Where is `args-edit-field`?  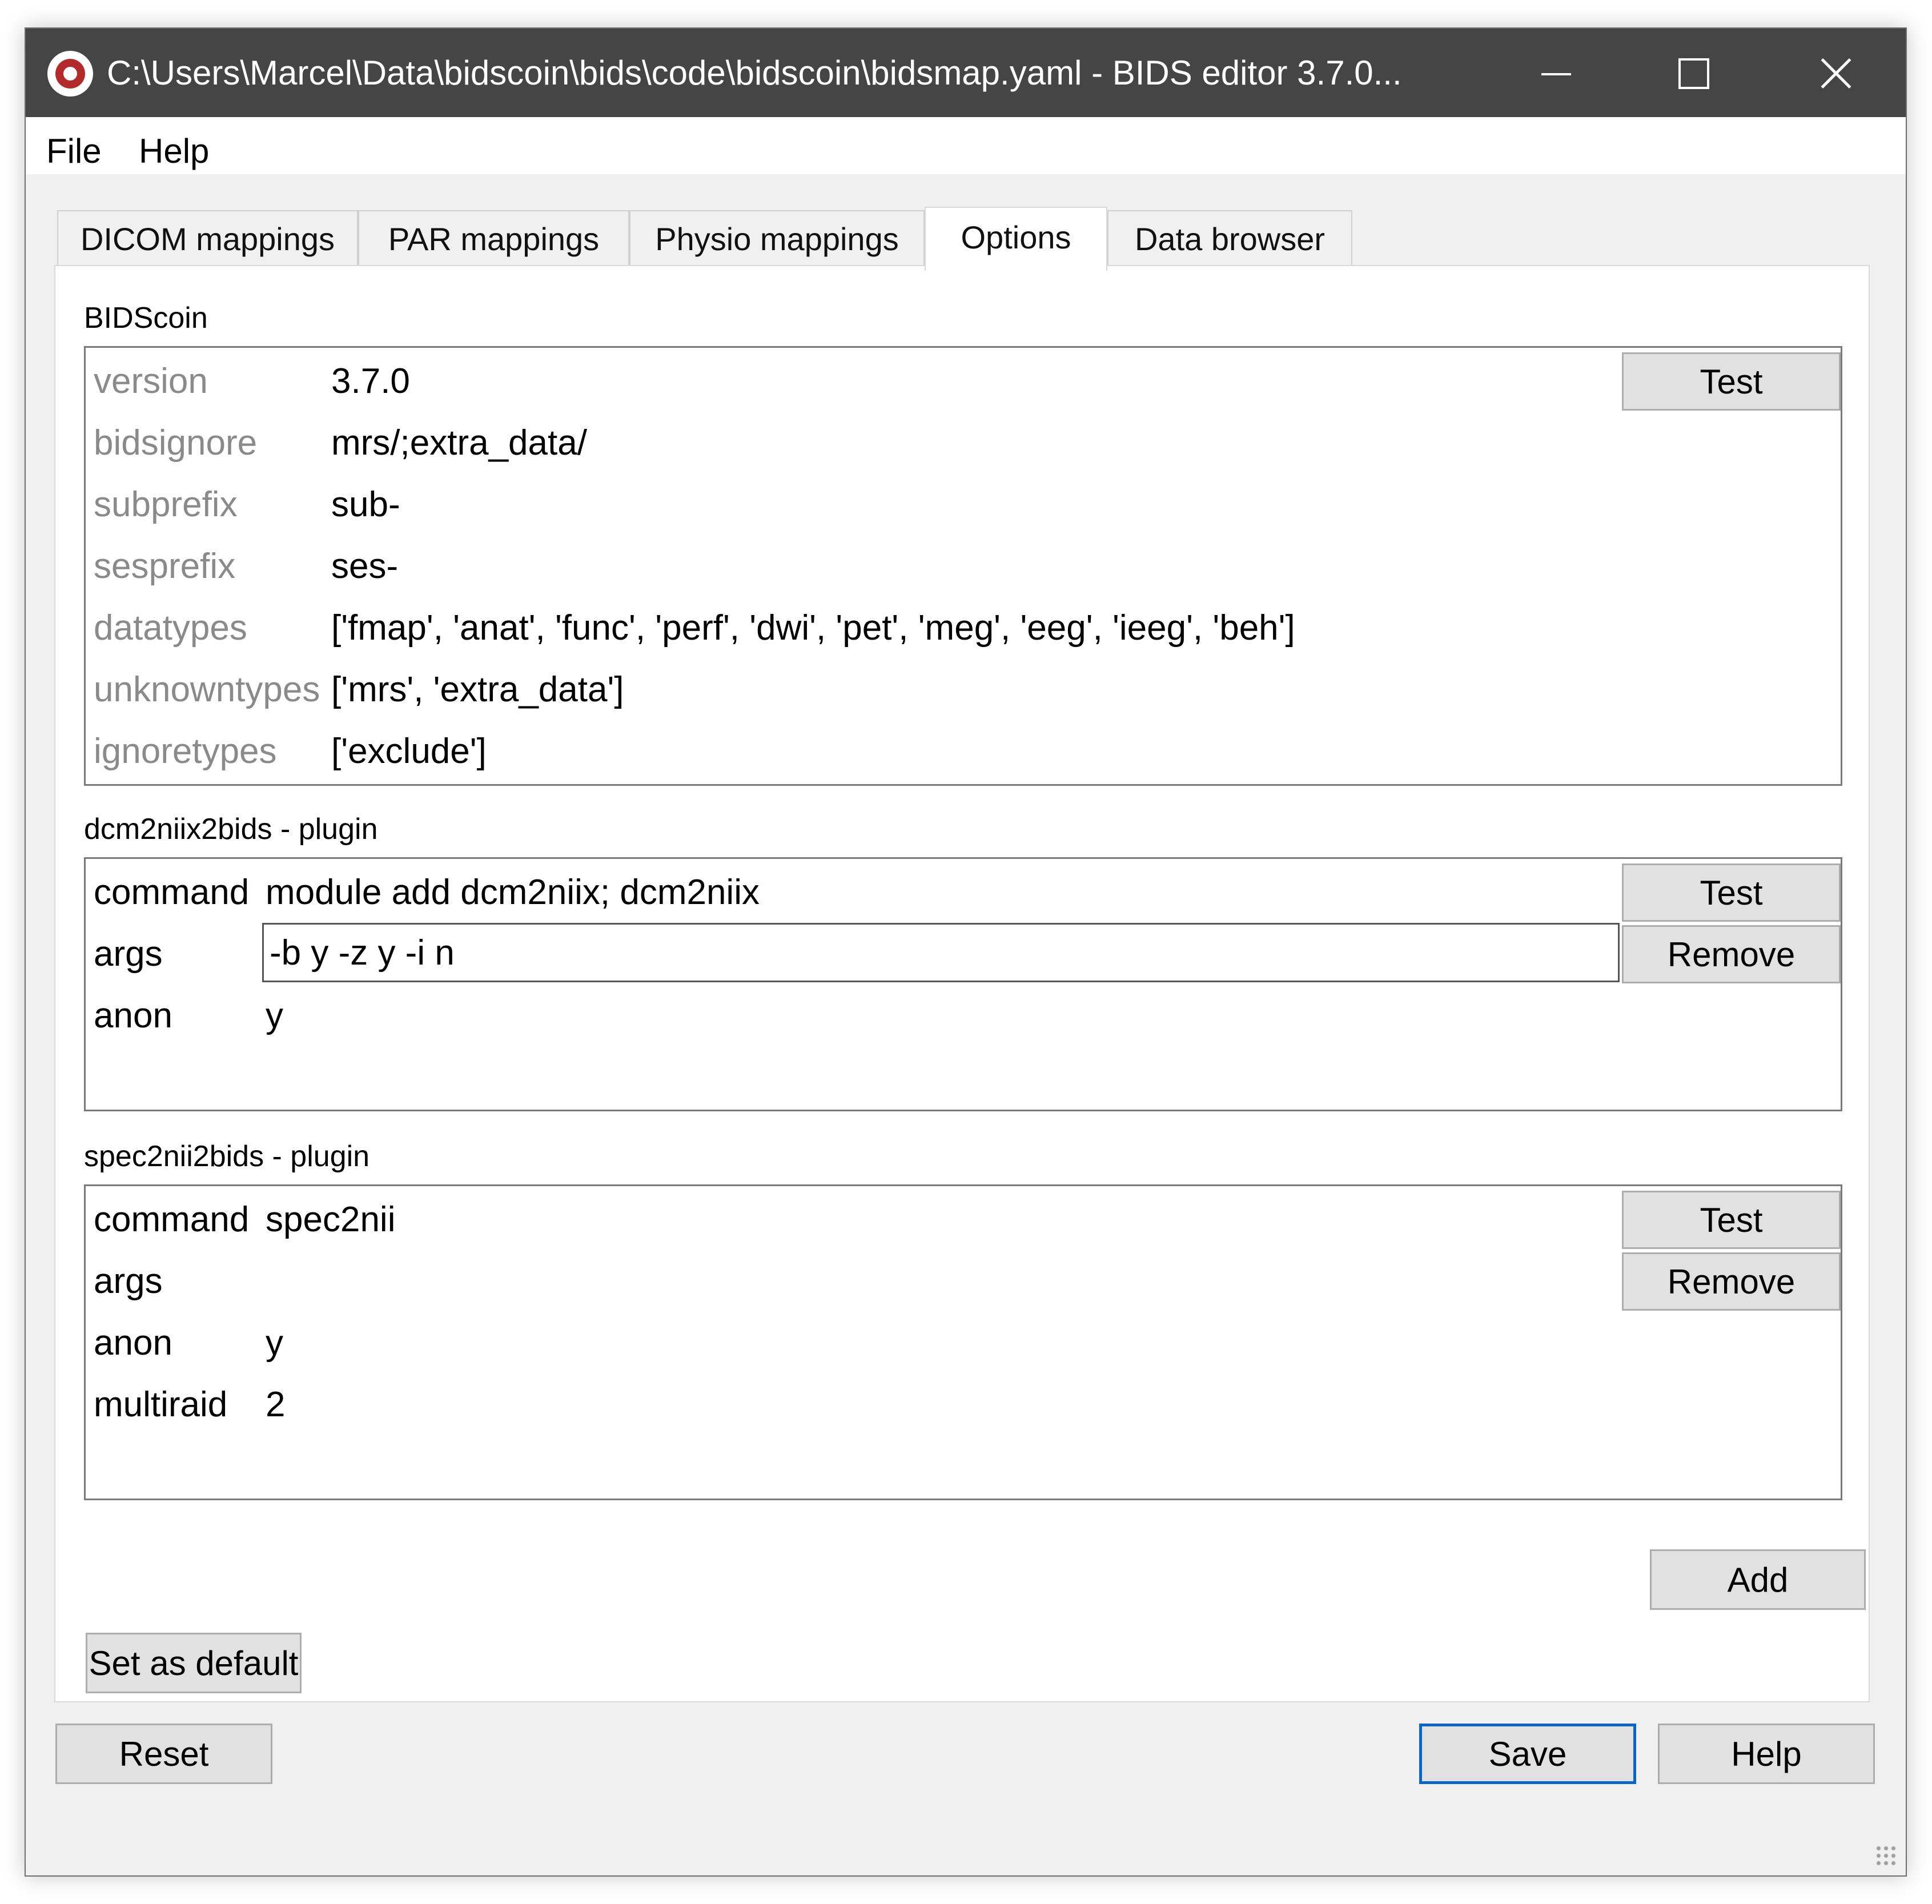 args-edit-field is located at coordinates (941, 953).